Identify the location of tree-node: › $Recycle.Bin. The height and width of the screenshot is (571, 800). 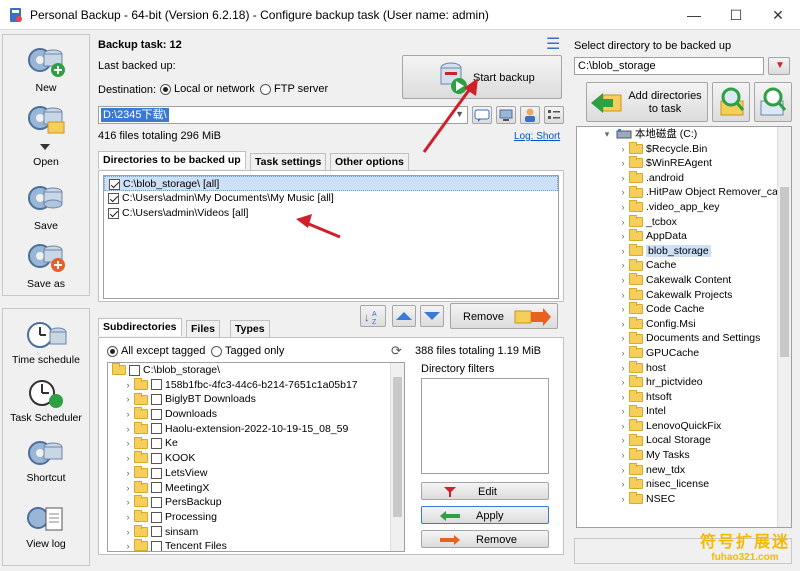
(684, 149).